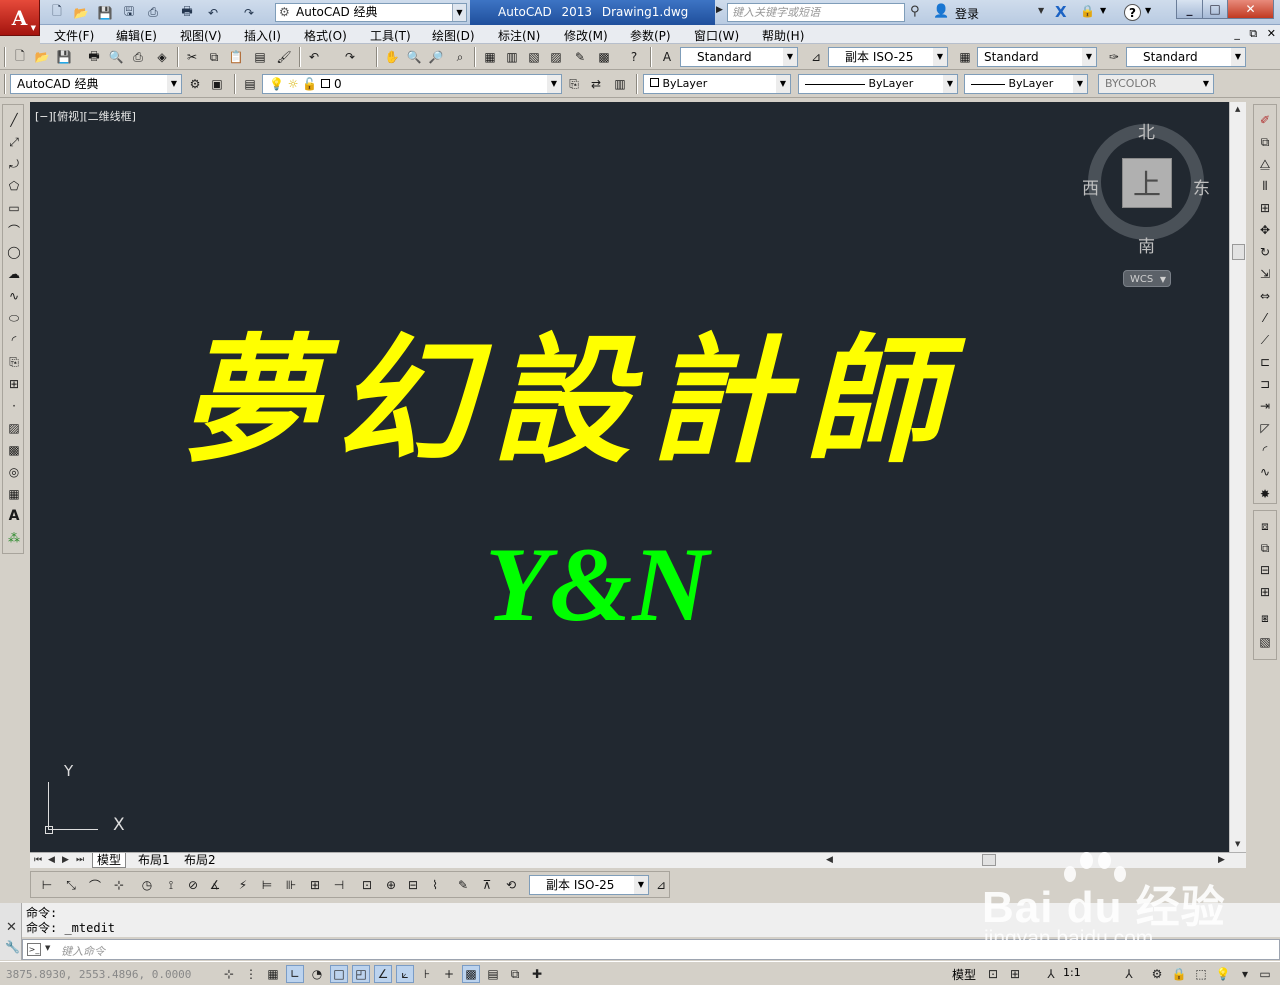 This screenshot has width=1280, height=985. I want to click on tolerance-icon: ⊡, so click(367, 885).